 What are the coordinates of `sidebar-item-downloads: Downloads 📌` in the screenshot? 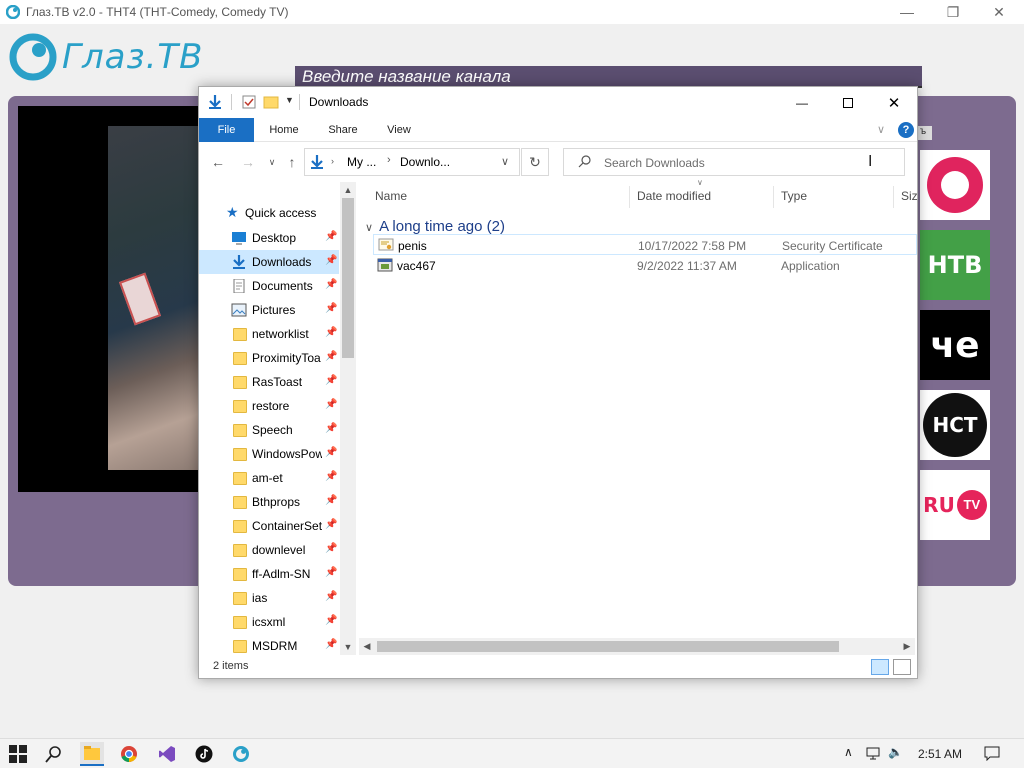 It's located at (269, 262).